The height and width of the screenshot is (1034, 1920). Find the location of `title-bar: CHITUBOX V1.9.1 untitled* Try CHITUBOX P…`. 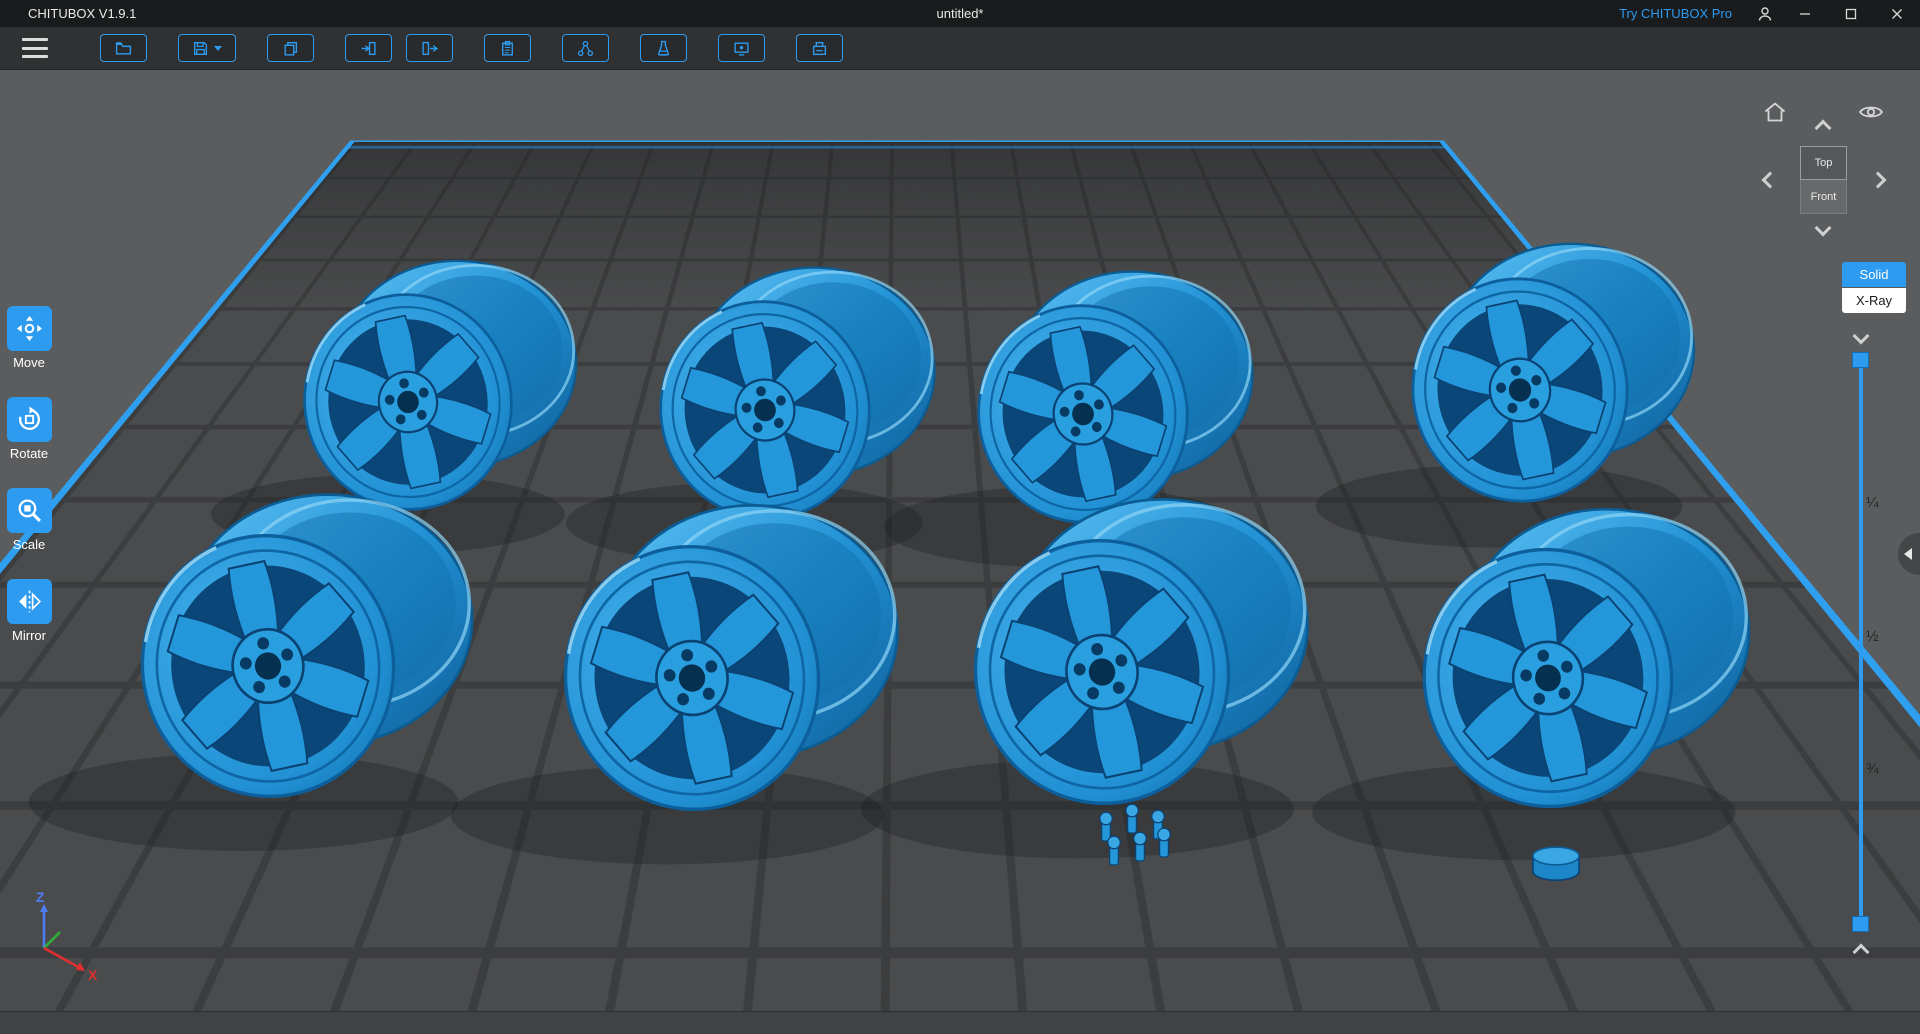

title-bar: CHITUBOX V1.9.1 untitled* Try CHITUBOX P… is located at coordinates (960, 13).